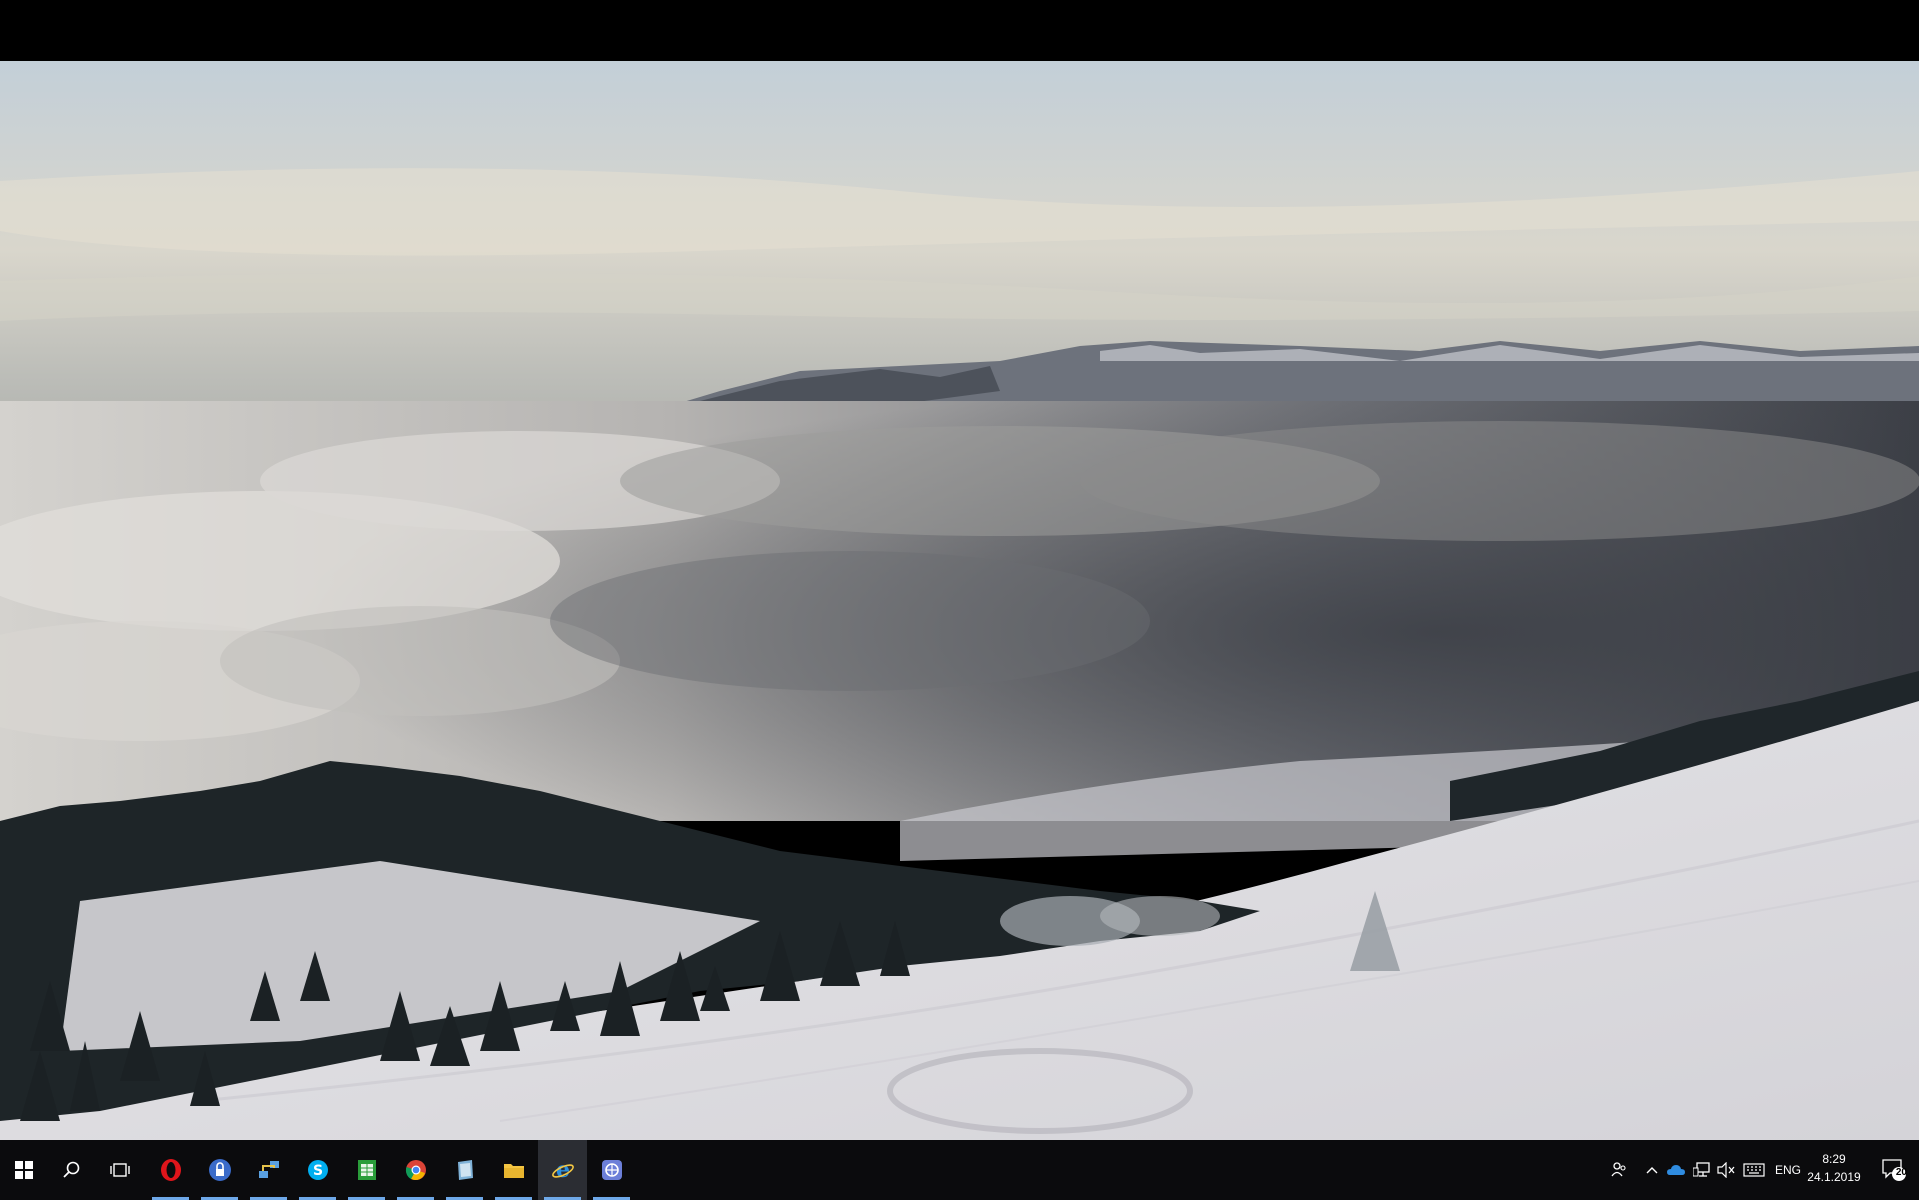  I want to click on taskbar-app-spreadsheet, so click(366, 1170).